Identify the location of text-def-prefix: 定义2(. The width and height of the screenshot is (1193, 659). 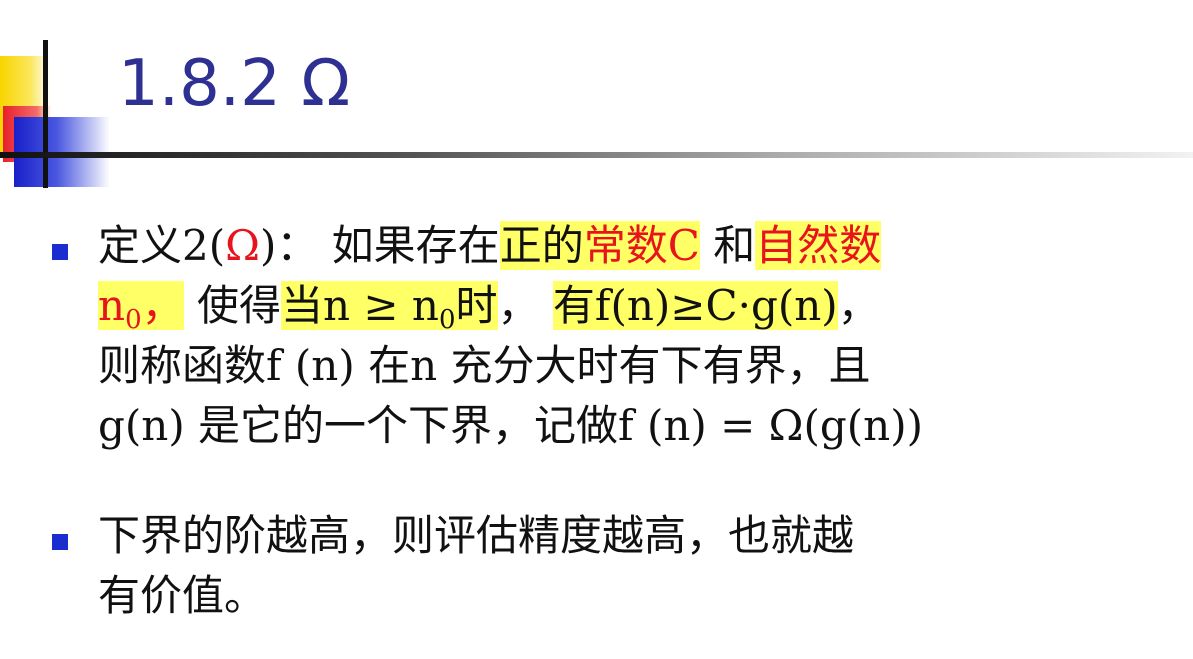
(162, 245).